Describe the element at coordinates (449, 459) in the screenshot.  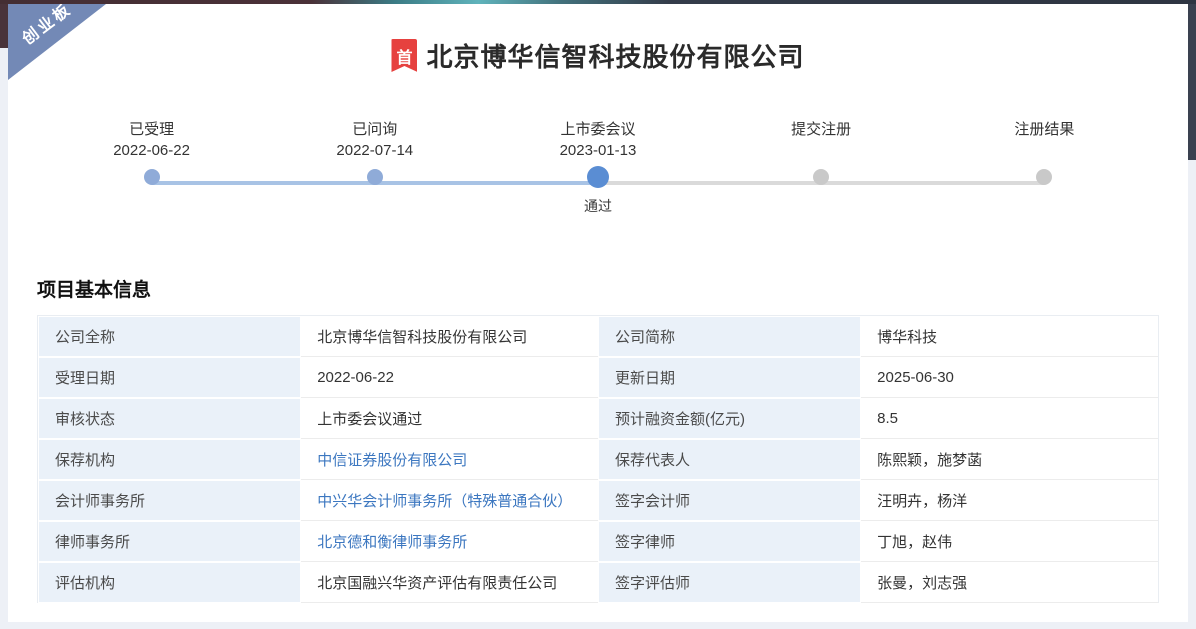
I see `link-sponsor: 中信证券股份有限公司` at that location.